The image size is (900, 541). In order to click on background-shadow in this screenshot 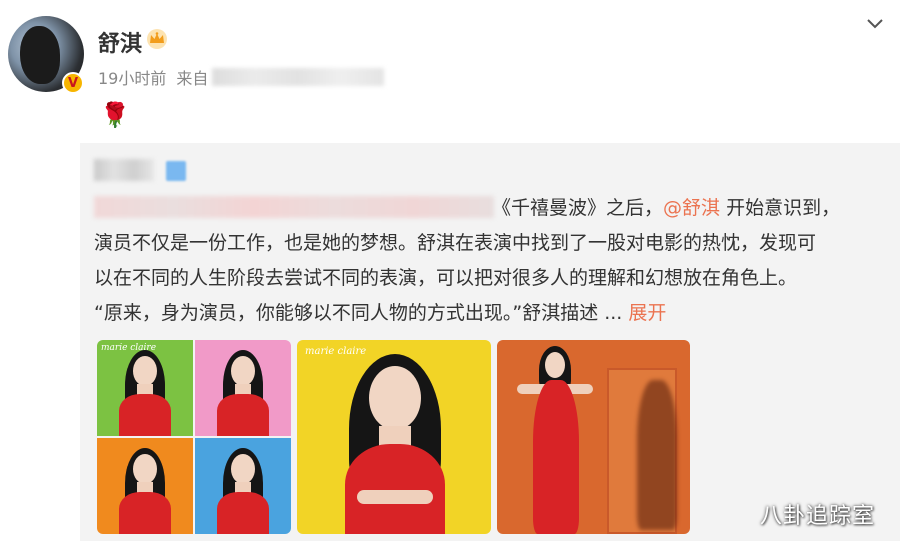, I will do `click(657, 455)`.